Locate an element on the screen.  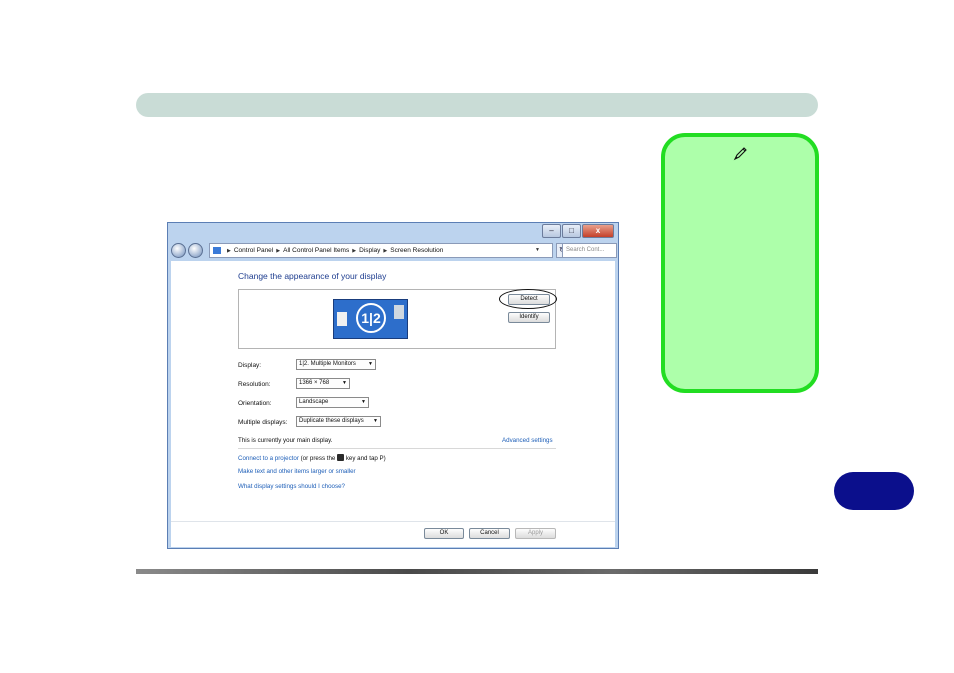
window-controls: – □ x is located at coordinates (578, 231).